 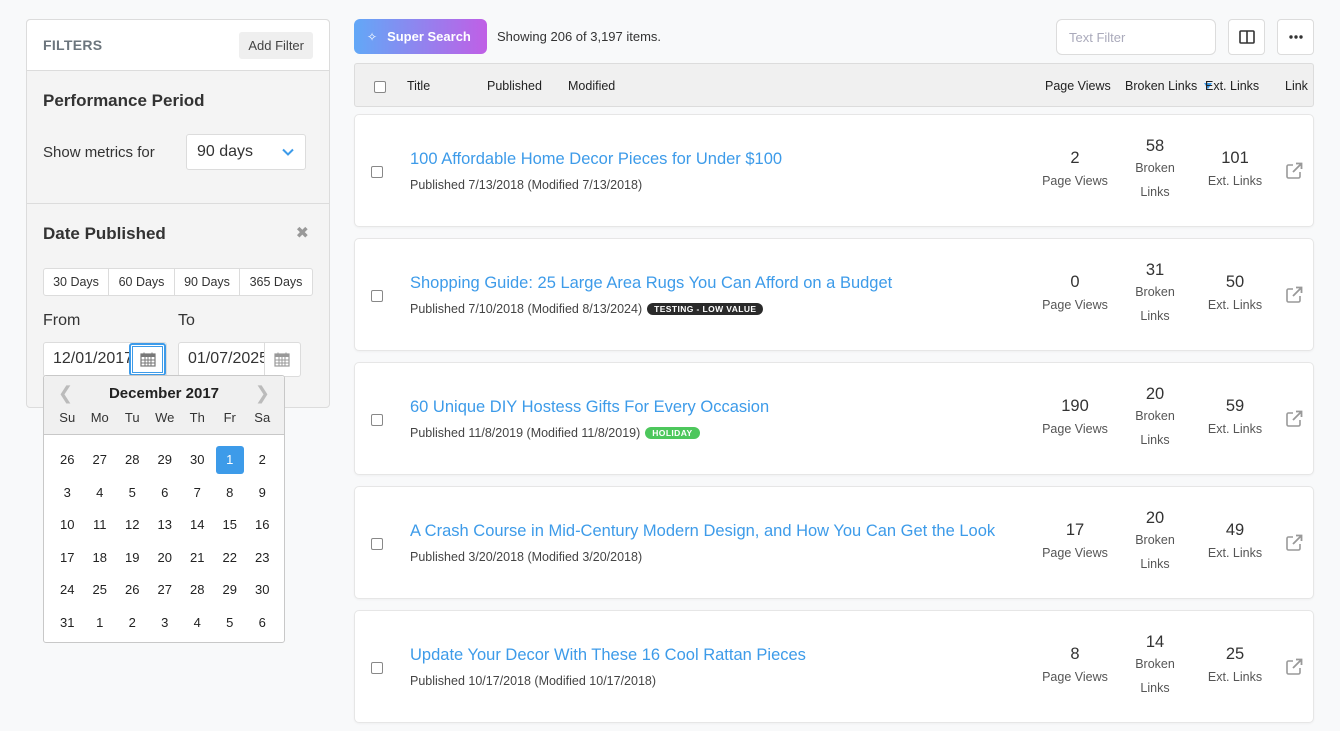 I want to click on range-365-days-button: 365 Days, so click(x=276, y=282).